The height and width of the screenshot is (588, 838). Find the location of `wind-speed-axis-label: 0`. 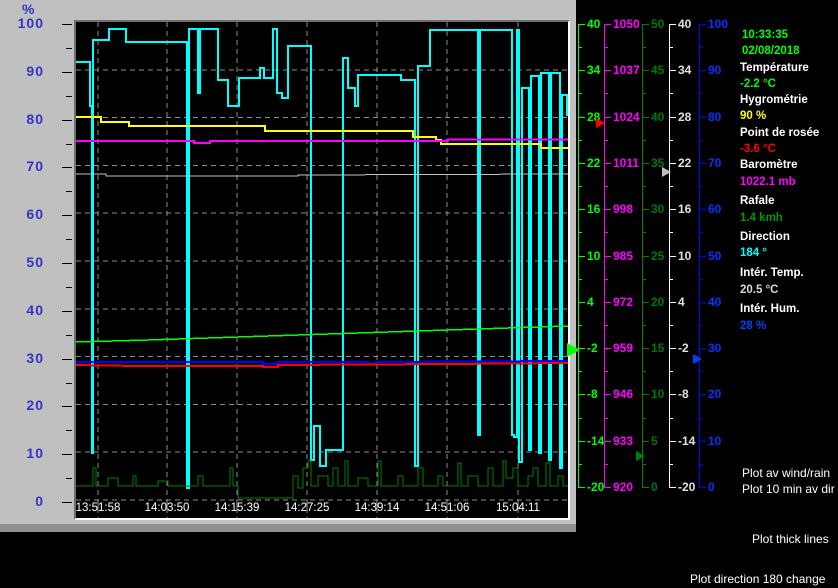

wind-speed-axis-label: 0 is located at coordinates (654, 487).